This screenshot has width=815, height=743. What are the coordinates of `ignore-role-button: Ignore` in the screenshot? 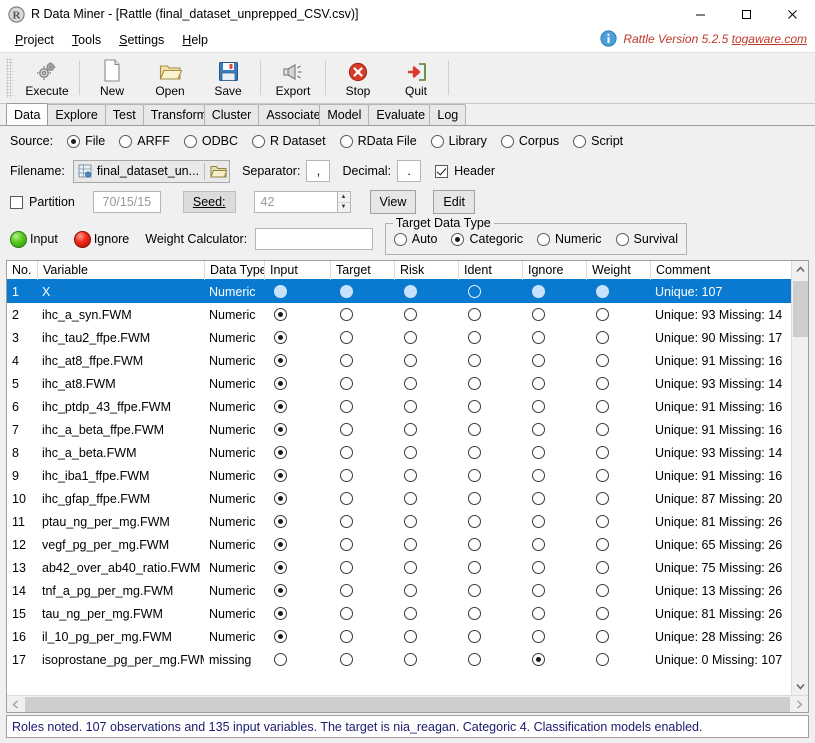 It's located at (101, 239).